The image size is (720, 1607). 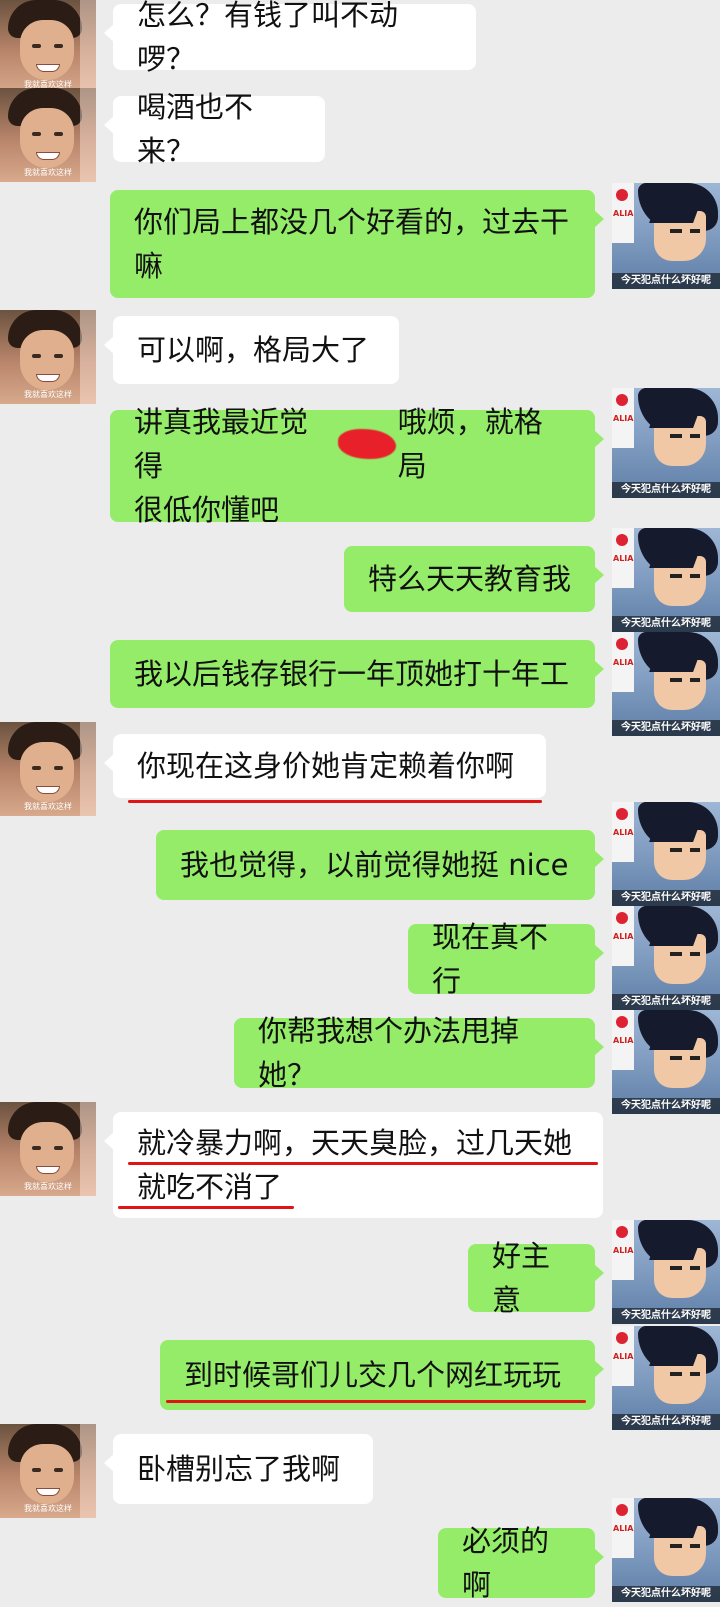 What do you see at coordinates (352, 674) in the screenshot?
I see `message-text: 我以后钱存银行一年顶她打十年工` at bounding box center [352, 674].